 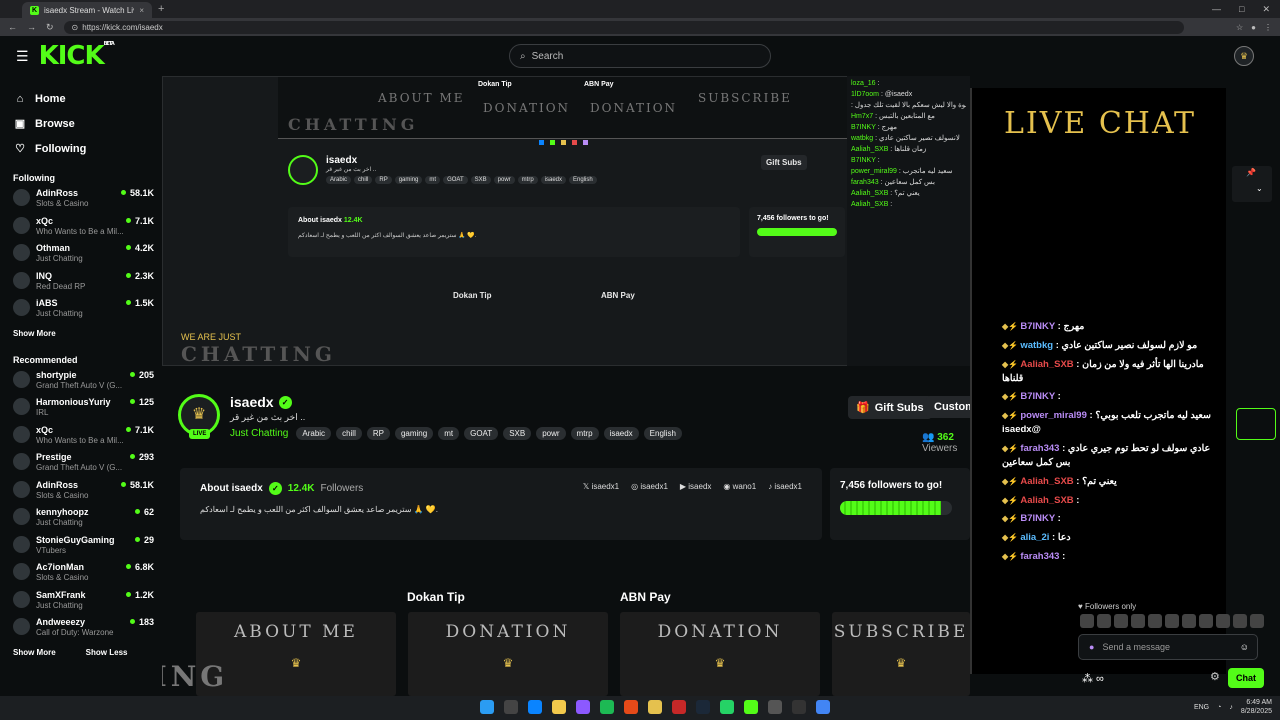 What do you see at coordinates (720, 654) in the screenshot?
I see `panel-abn-pay: DONATION ♛` at bounding box center [720, 654].